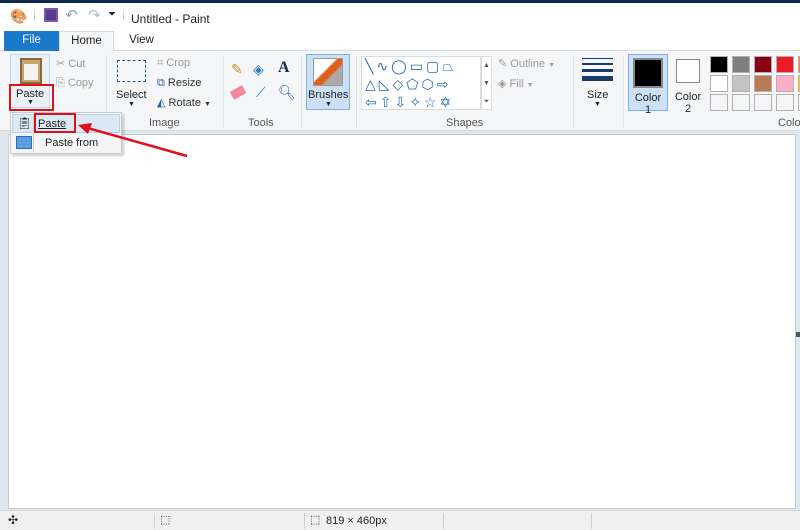 This screenshot has height=530, width=800. I want to click on size-button: Size ▼, so click(598, 83).